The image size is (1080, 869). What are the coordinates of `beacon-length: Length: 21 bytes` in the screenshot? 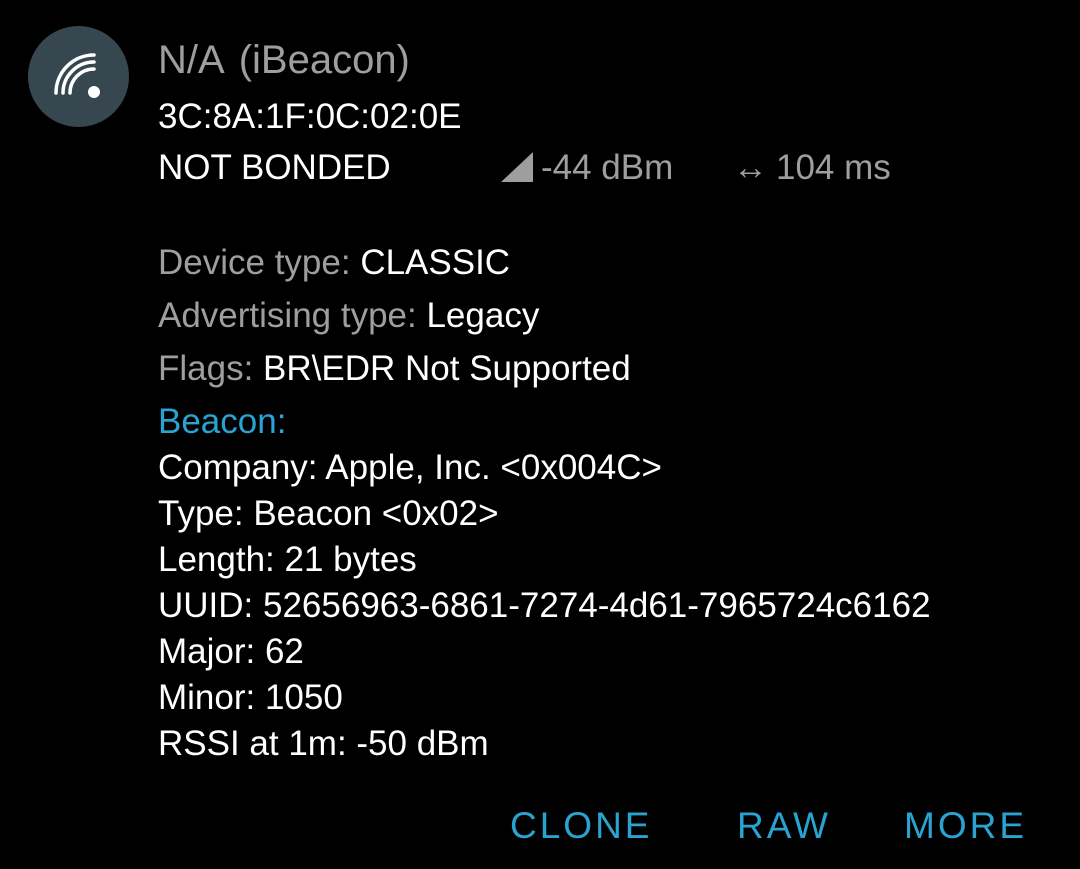 It's located at (287, 559).